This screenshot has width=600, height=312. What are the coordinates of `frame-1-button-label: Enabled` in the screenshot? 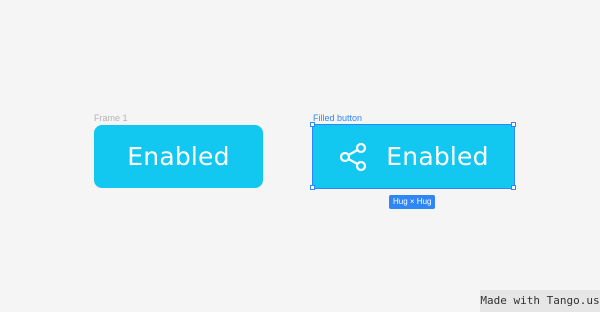 It's located at (178, 156).